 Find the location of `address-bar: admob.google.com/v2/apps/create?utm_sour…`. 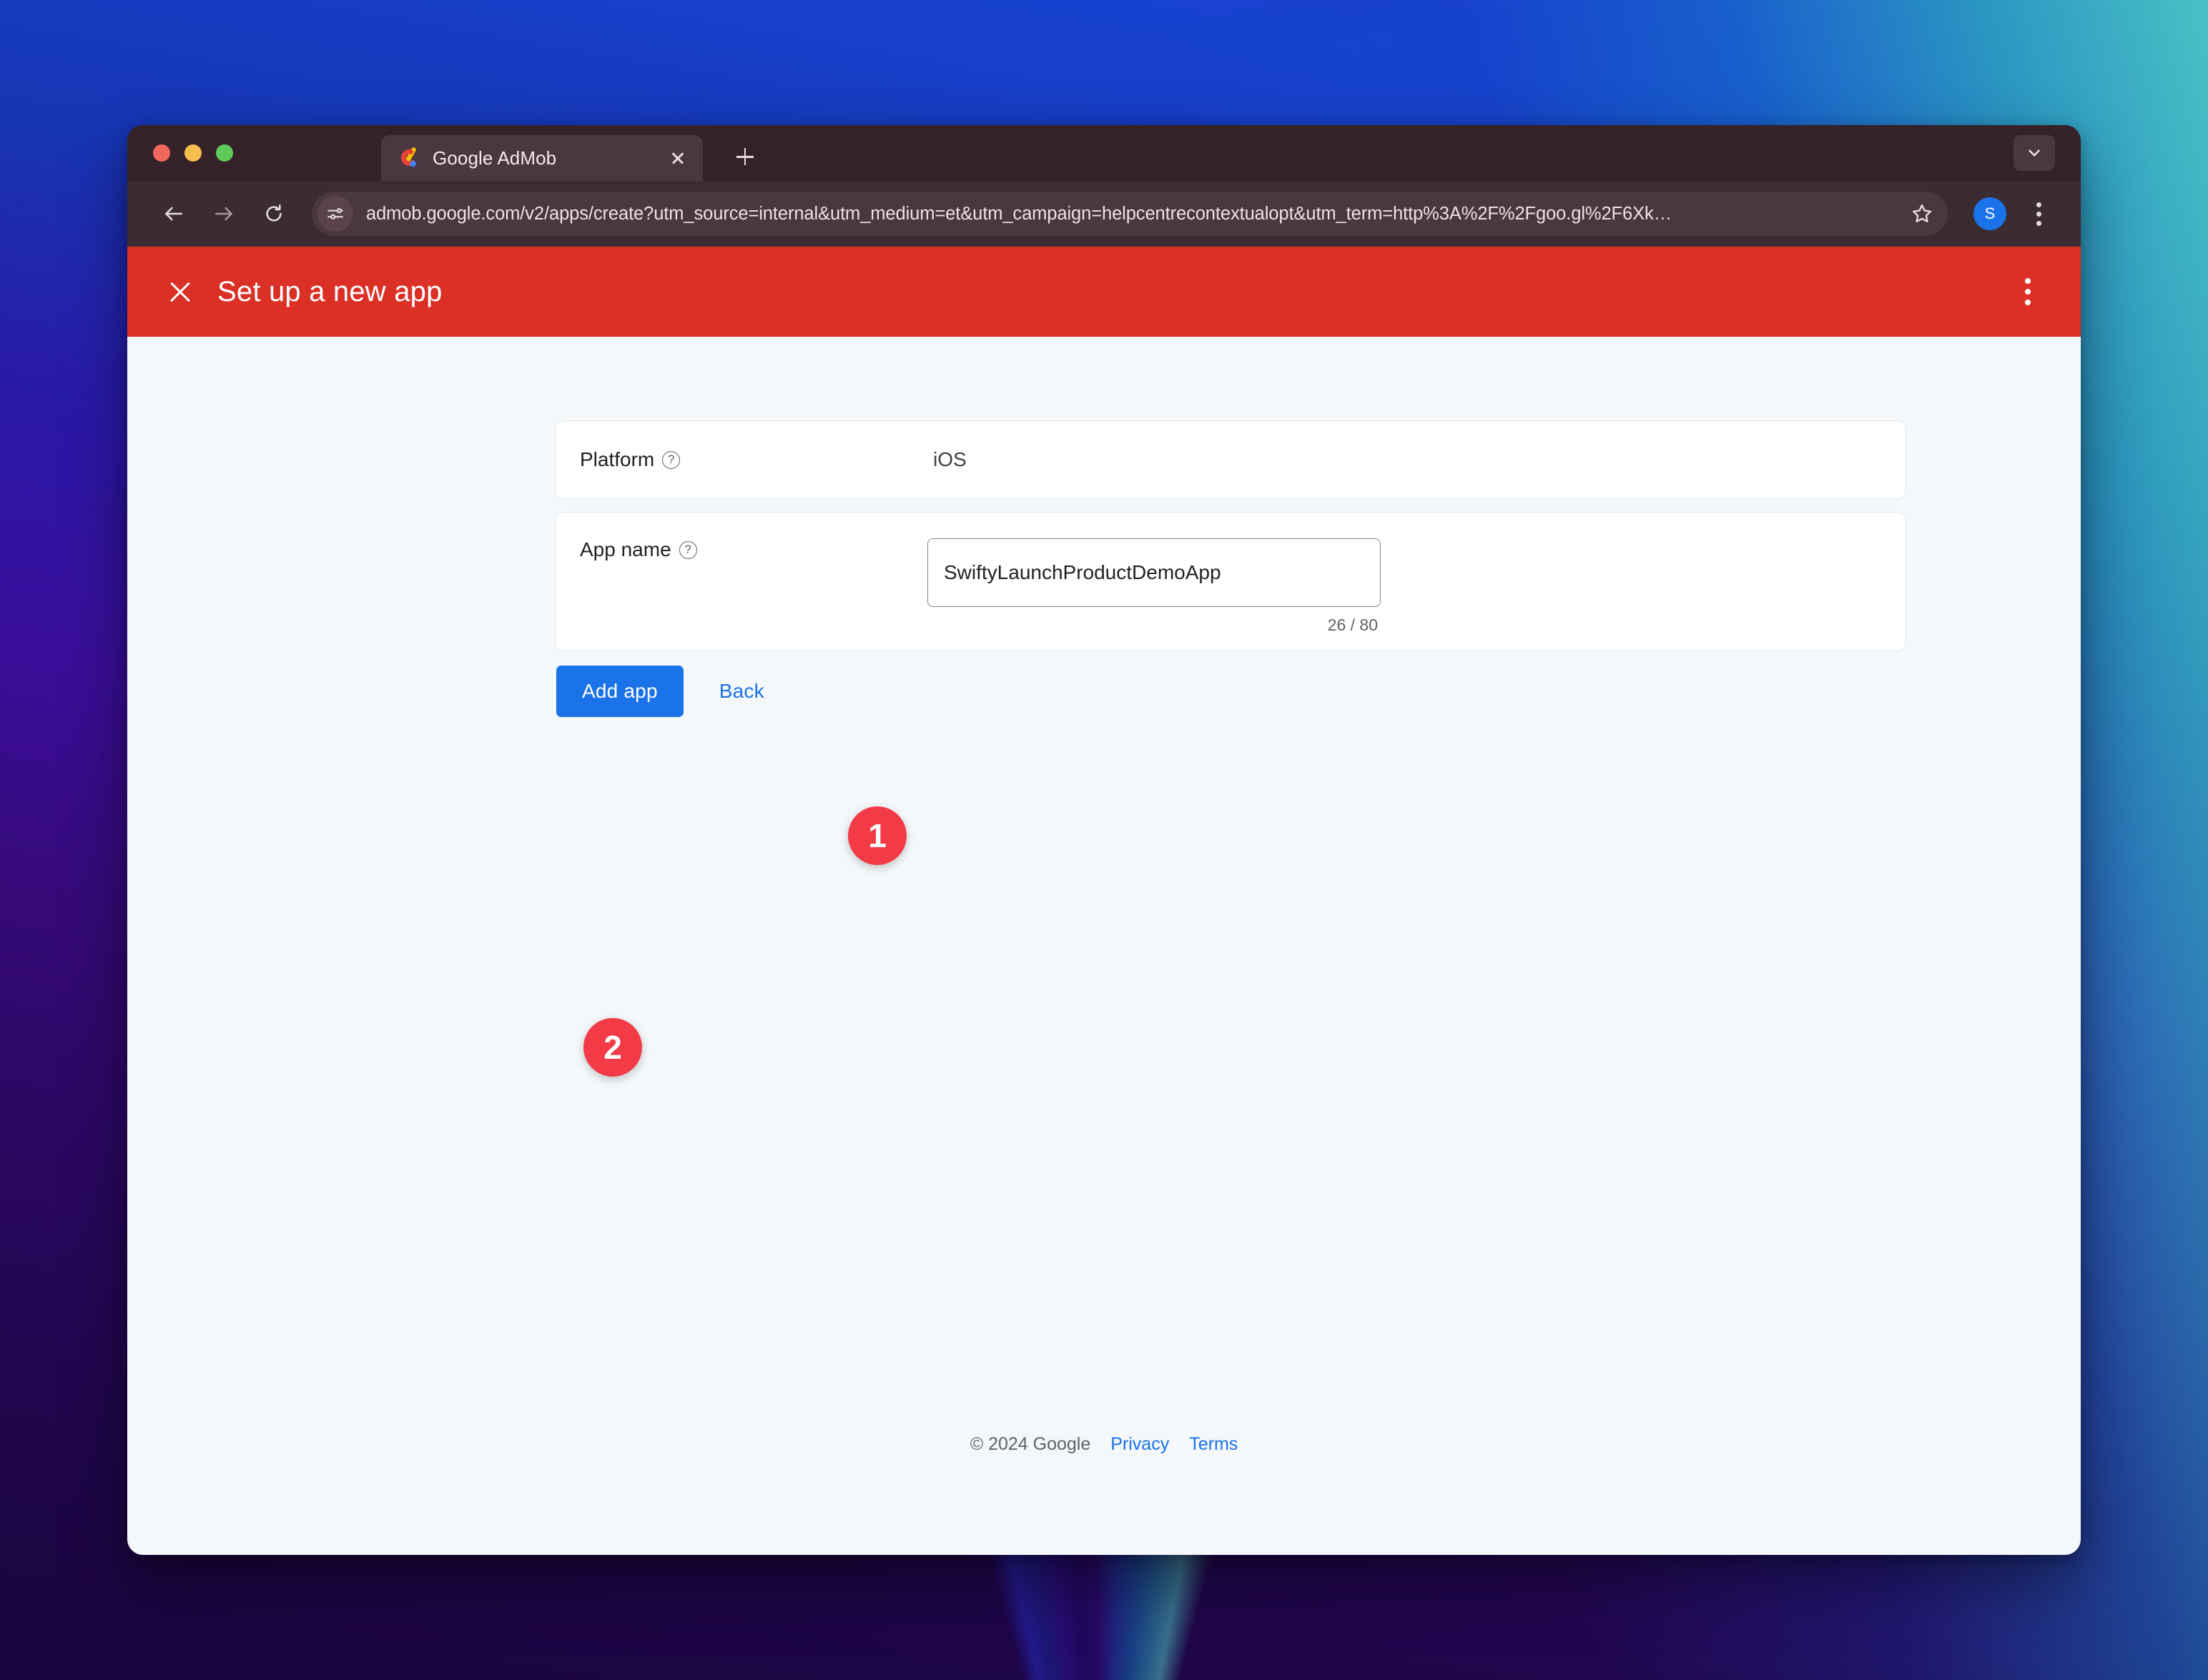

address-bar: admob.google.com/v2/apps/create?utm_sour… is located at coordinates (1130, 214).